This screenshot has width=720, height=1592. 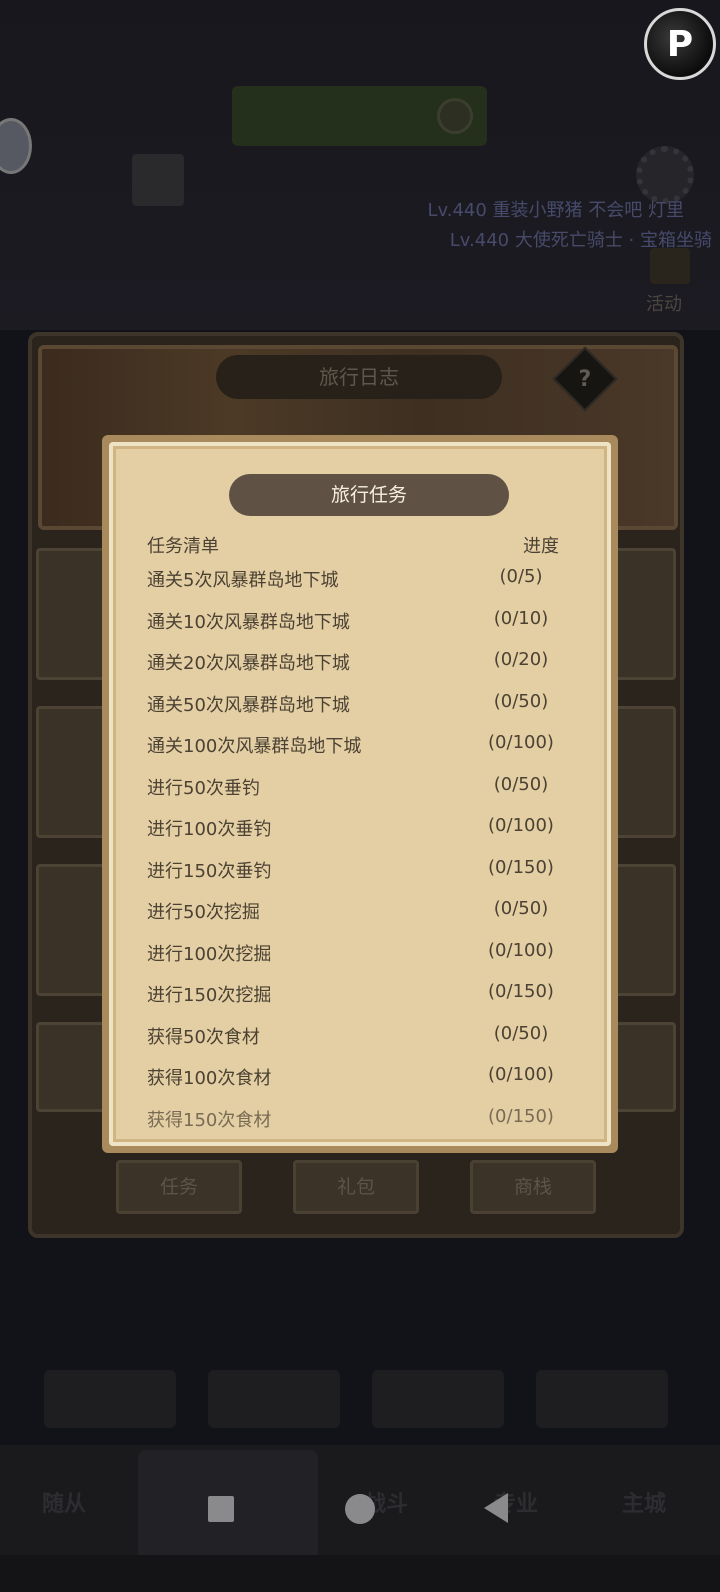 What do you see at coordinates (158, 180) in the screenshot?
I see `inventory-slot` at bounding box center [158, 180].